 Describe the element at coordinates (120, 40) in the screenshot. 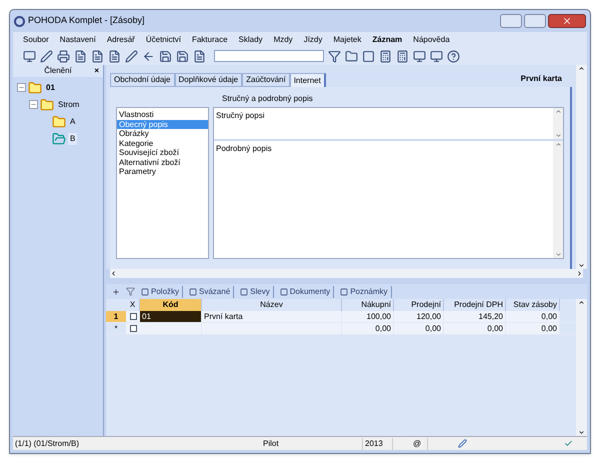

I see `menu-item: Adresář` at that location.